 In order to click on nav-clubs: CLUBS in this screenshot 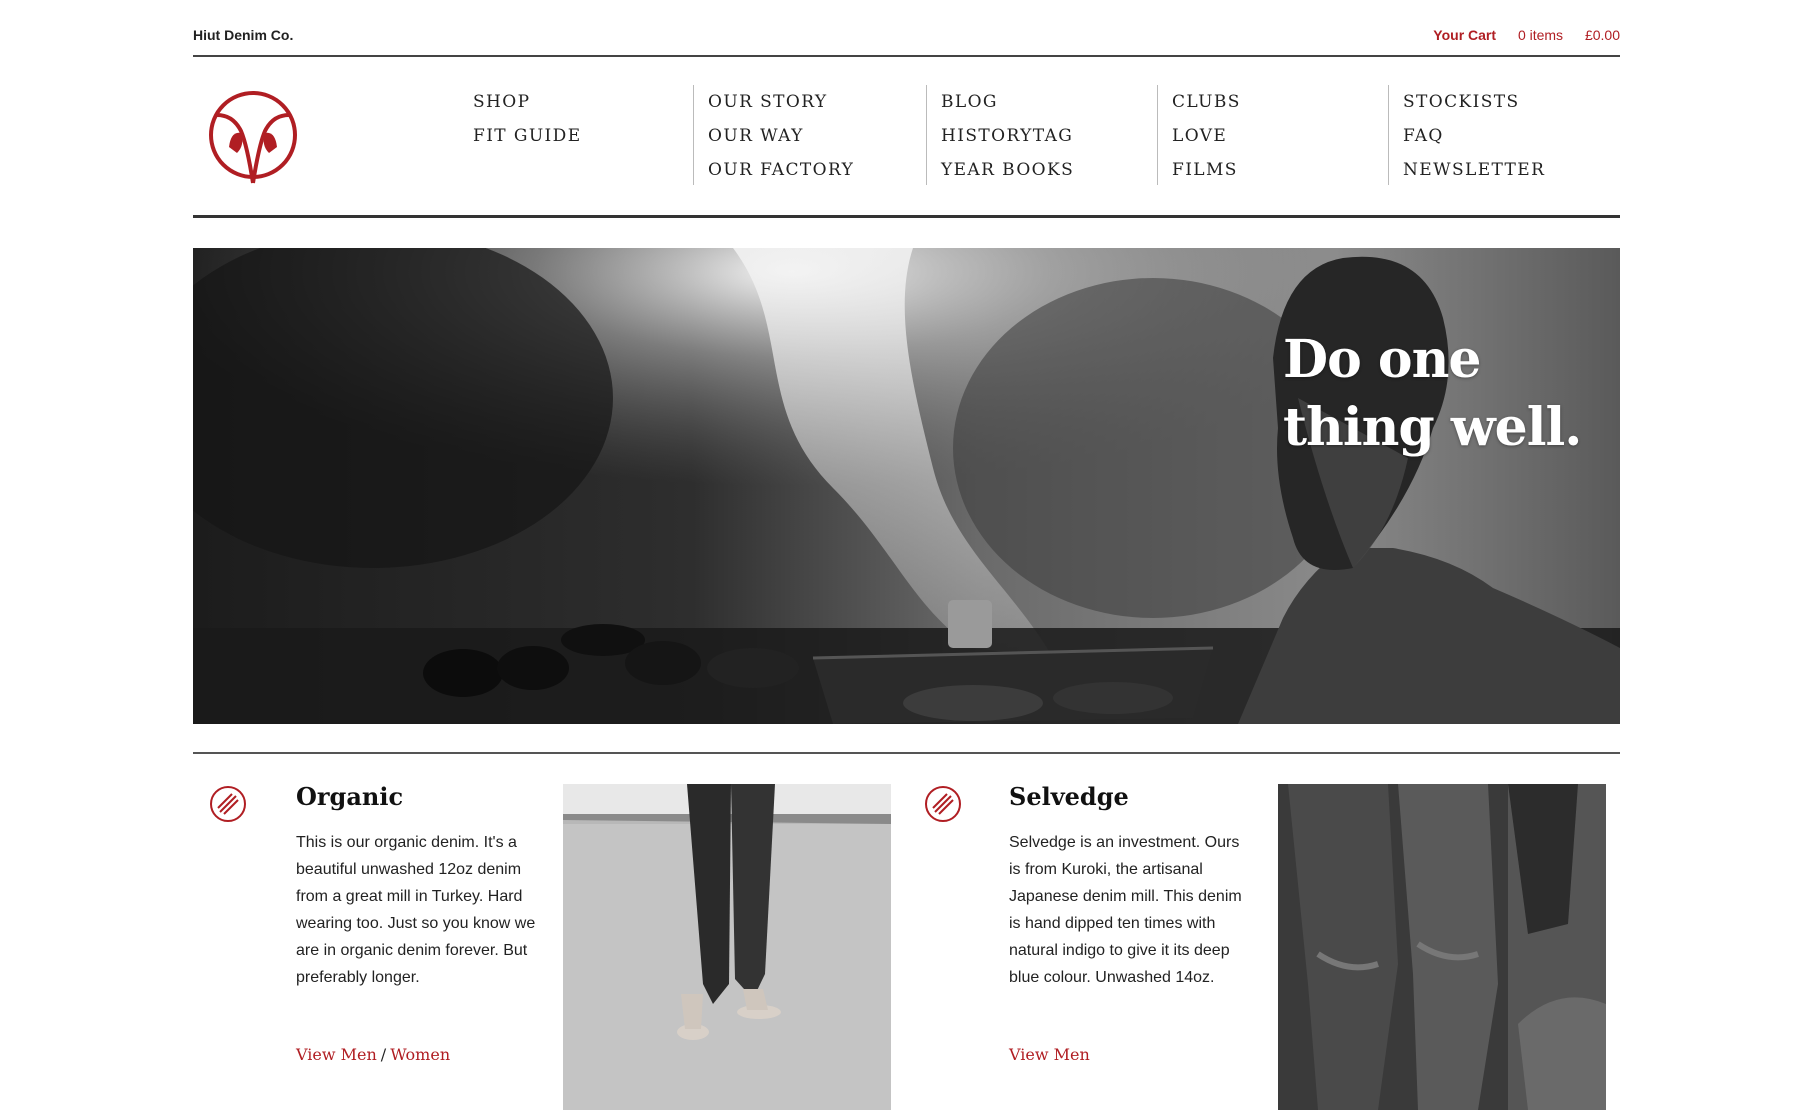, I will do `click(1206, 102)`.